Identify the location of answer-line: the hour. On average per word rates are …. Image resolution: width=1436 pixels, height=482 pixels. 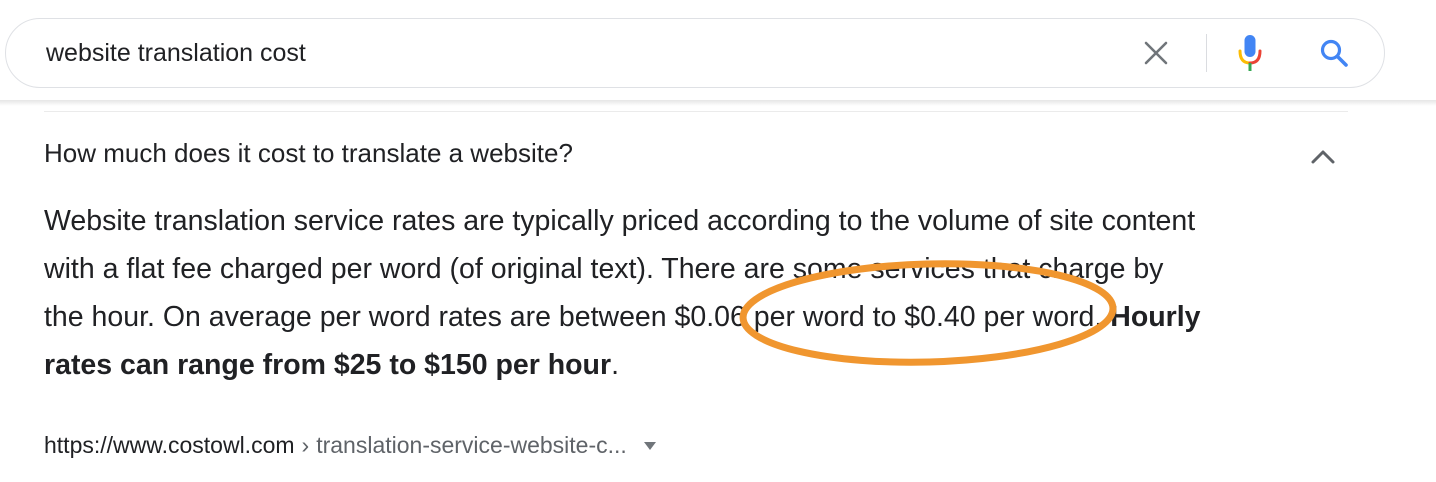
(704, 317).